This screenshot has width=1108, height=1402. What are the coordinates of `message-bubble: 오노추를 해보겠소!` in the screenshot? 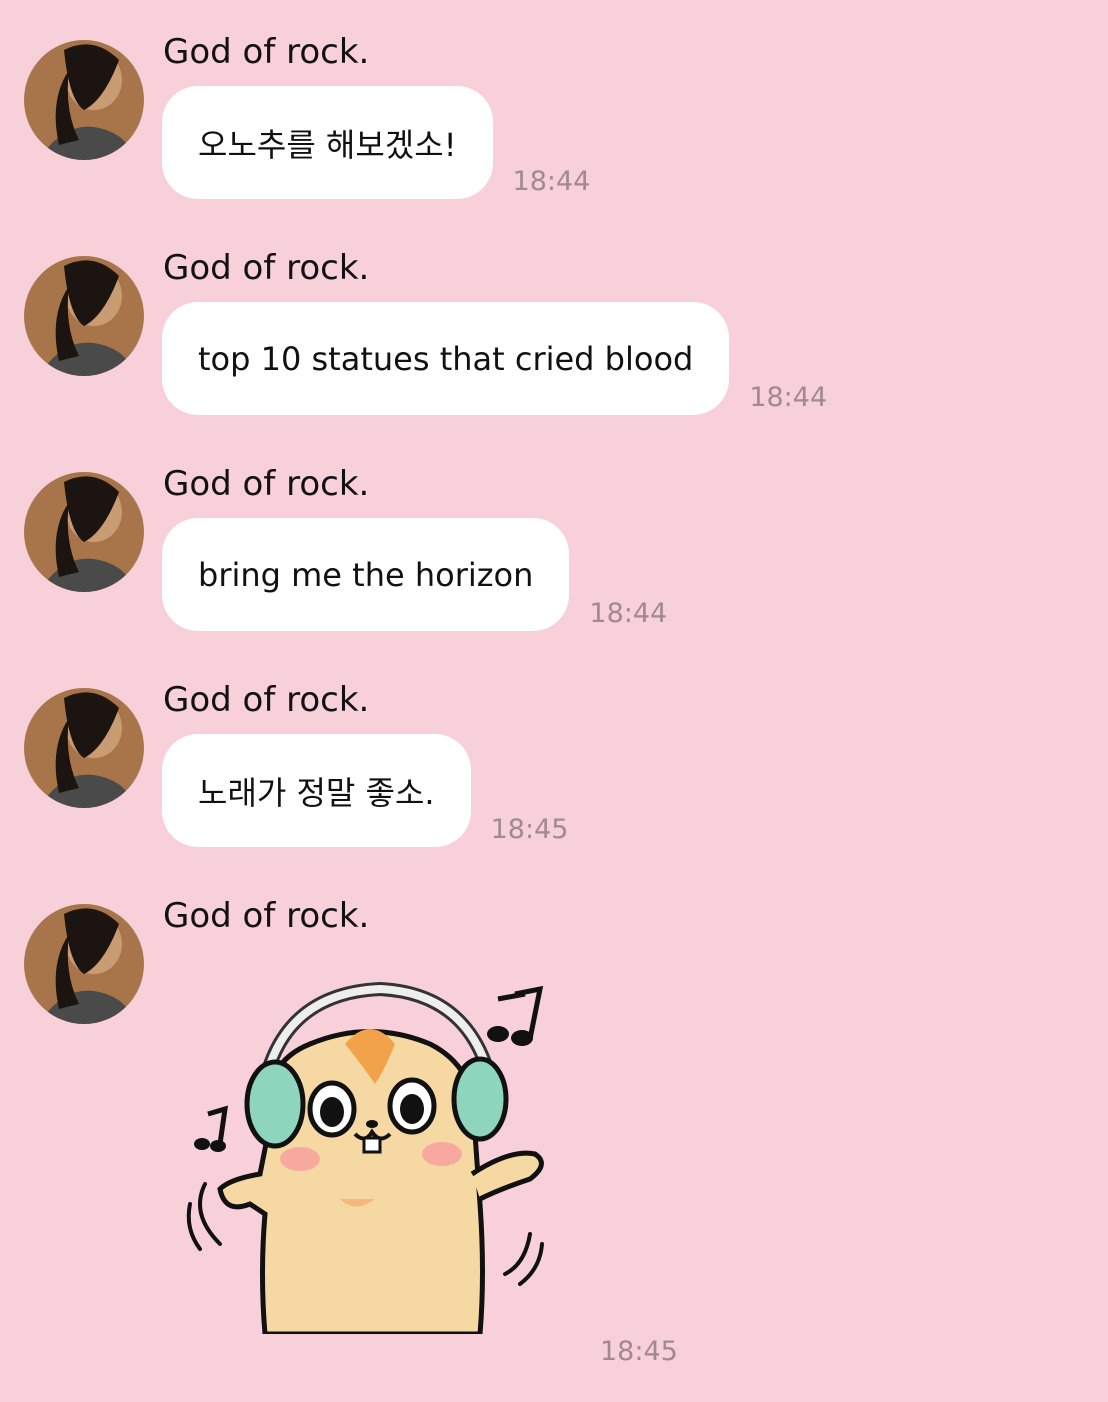 It's located at (327, 142).